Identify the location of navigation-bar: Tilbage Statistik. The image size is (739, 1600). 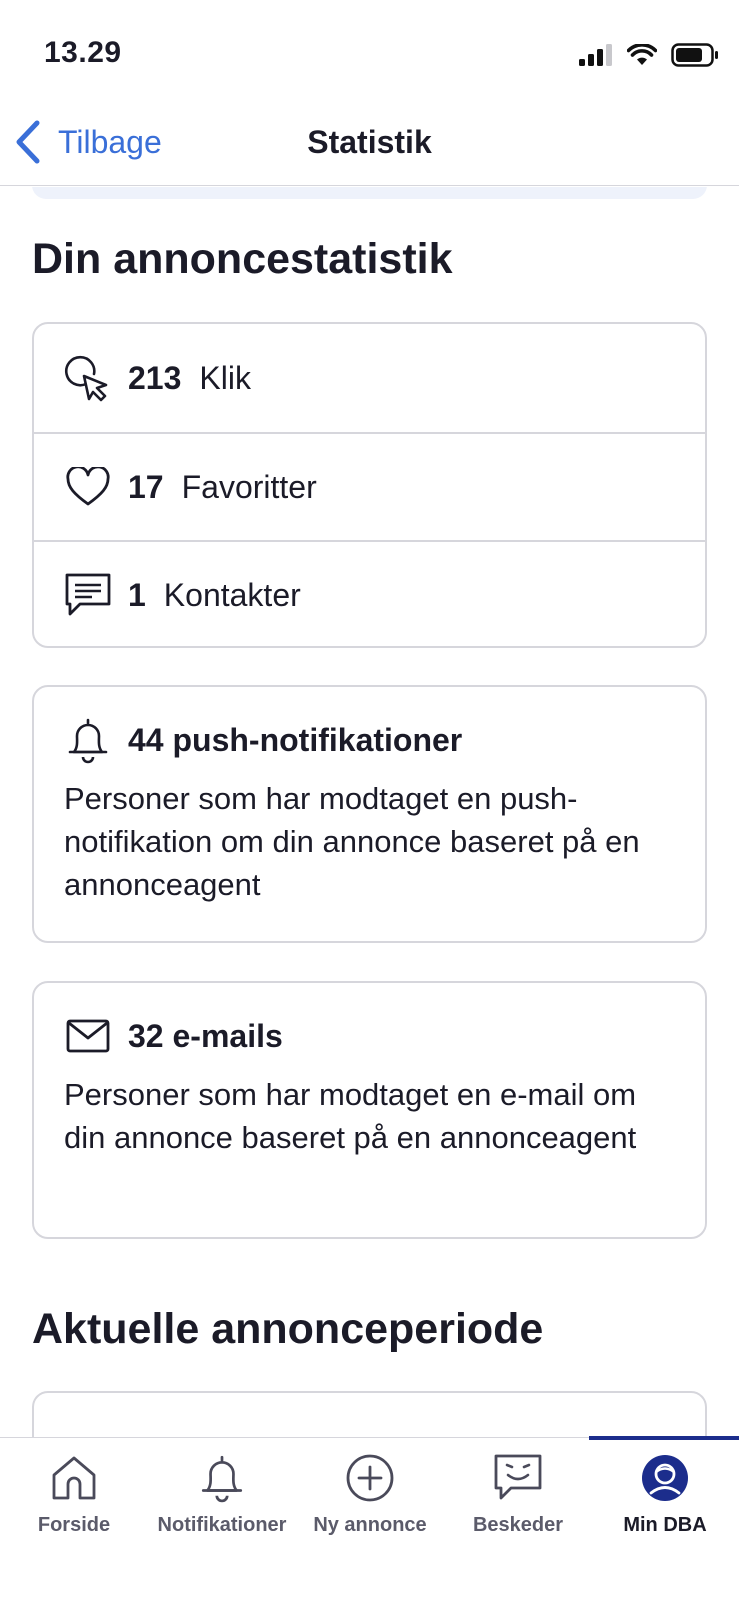
(369, 143).